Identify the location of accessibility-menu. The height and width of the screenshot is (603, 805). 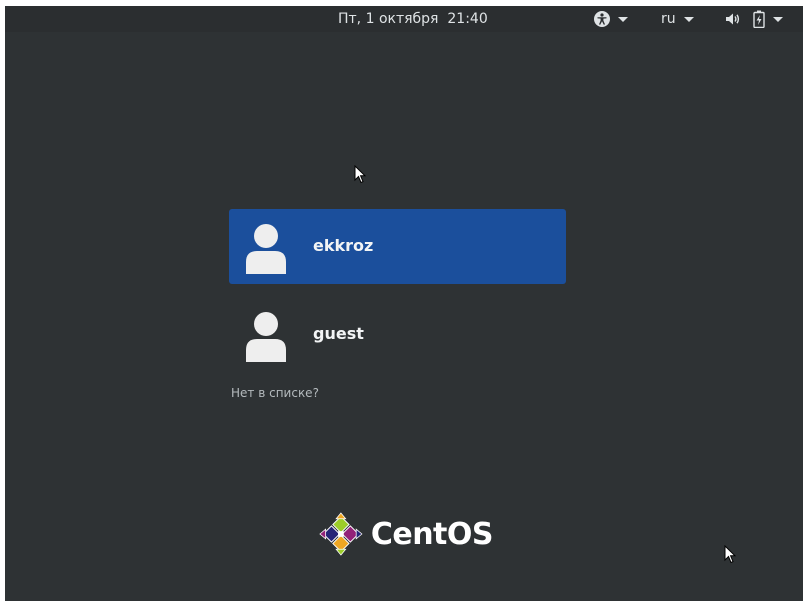
(611, 19).